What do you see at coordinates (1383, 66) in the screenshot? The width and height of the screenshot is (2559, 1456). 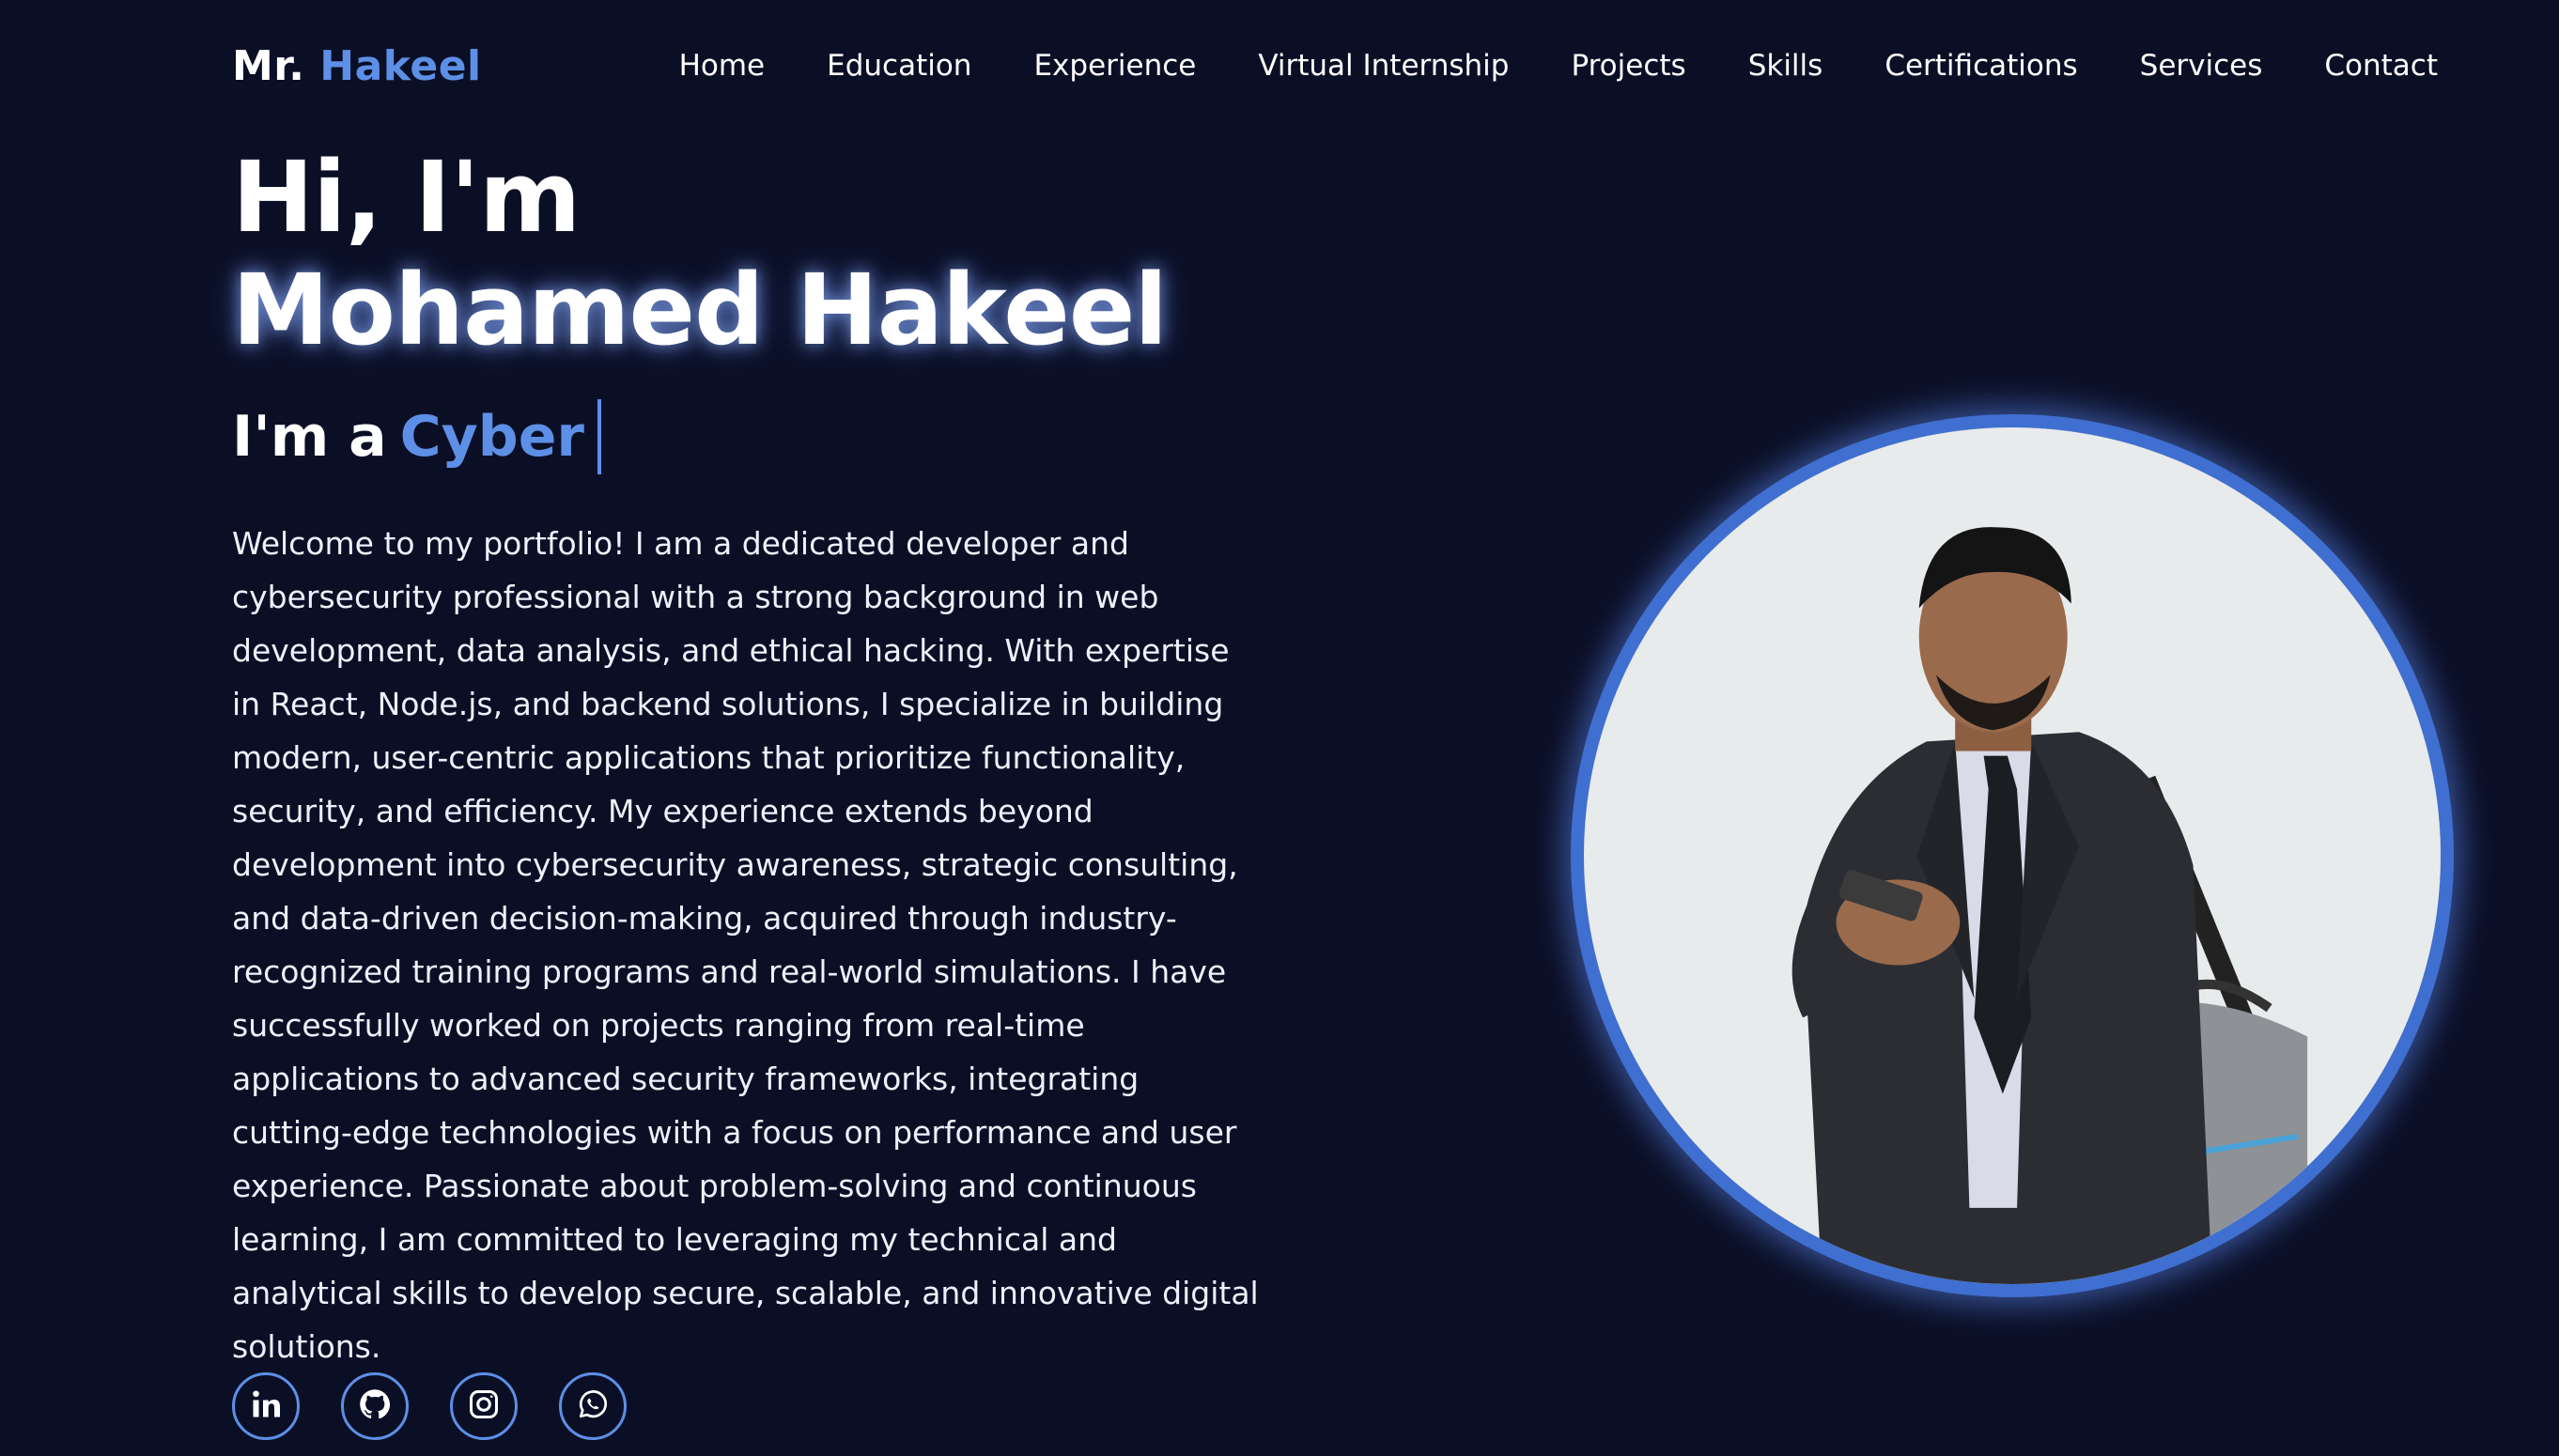 I see `nav-link-virtual-internship: Virtual Internship` at bounding box center [1383, 66].